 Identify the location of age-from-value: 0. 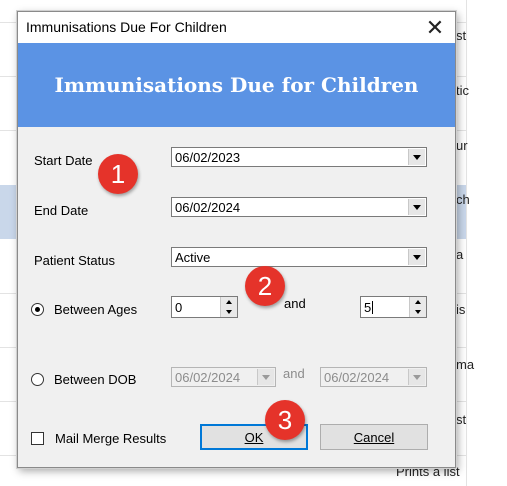
(179, 307).